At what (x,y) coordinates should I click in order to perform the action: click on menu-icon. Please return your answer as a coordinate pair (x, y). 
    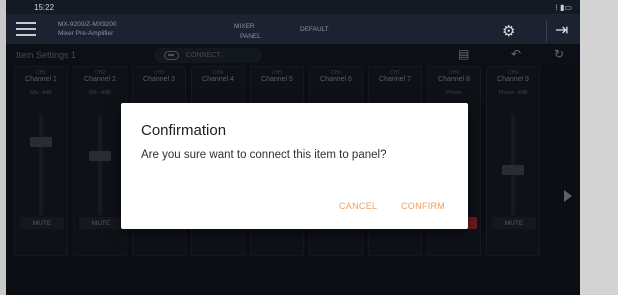
    Looking at the image, I should click on (26, 29).